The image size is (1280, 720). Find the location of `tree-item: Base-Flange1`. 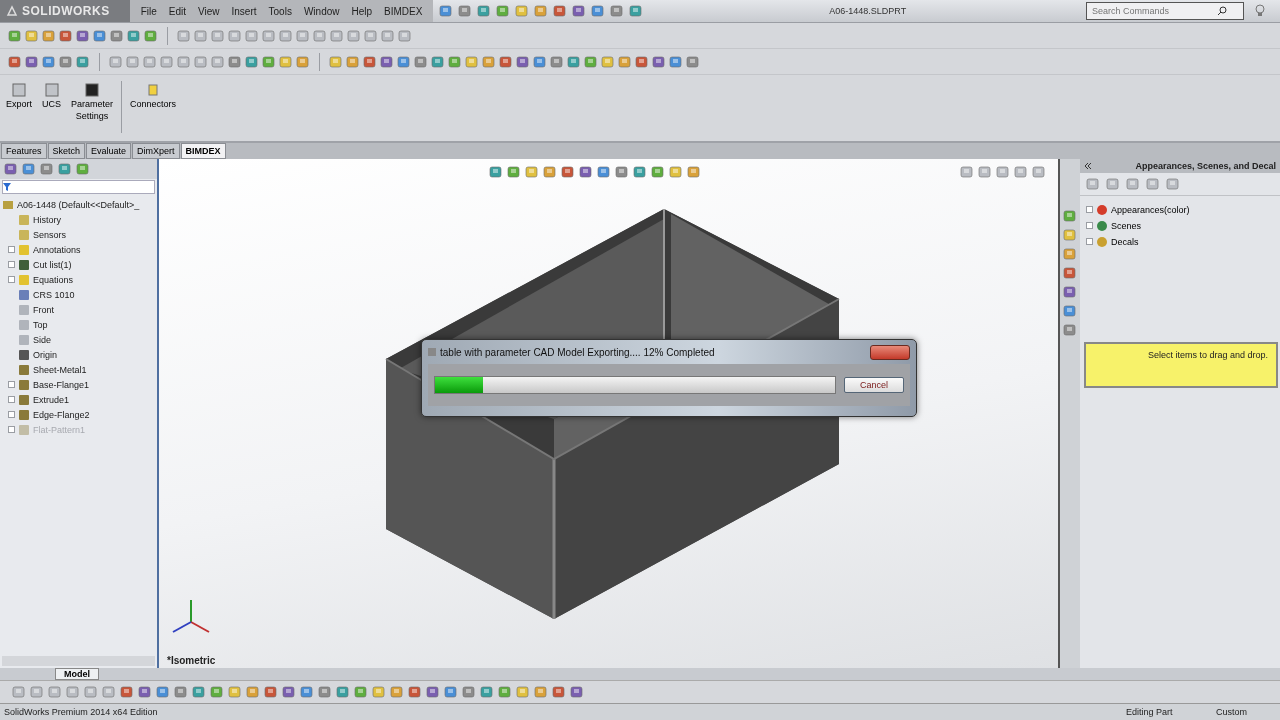

tree-item: Base-Flange1 is located at coordinates (61, 384).